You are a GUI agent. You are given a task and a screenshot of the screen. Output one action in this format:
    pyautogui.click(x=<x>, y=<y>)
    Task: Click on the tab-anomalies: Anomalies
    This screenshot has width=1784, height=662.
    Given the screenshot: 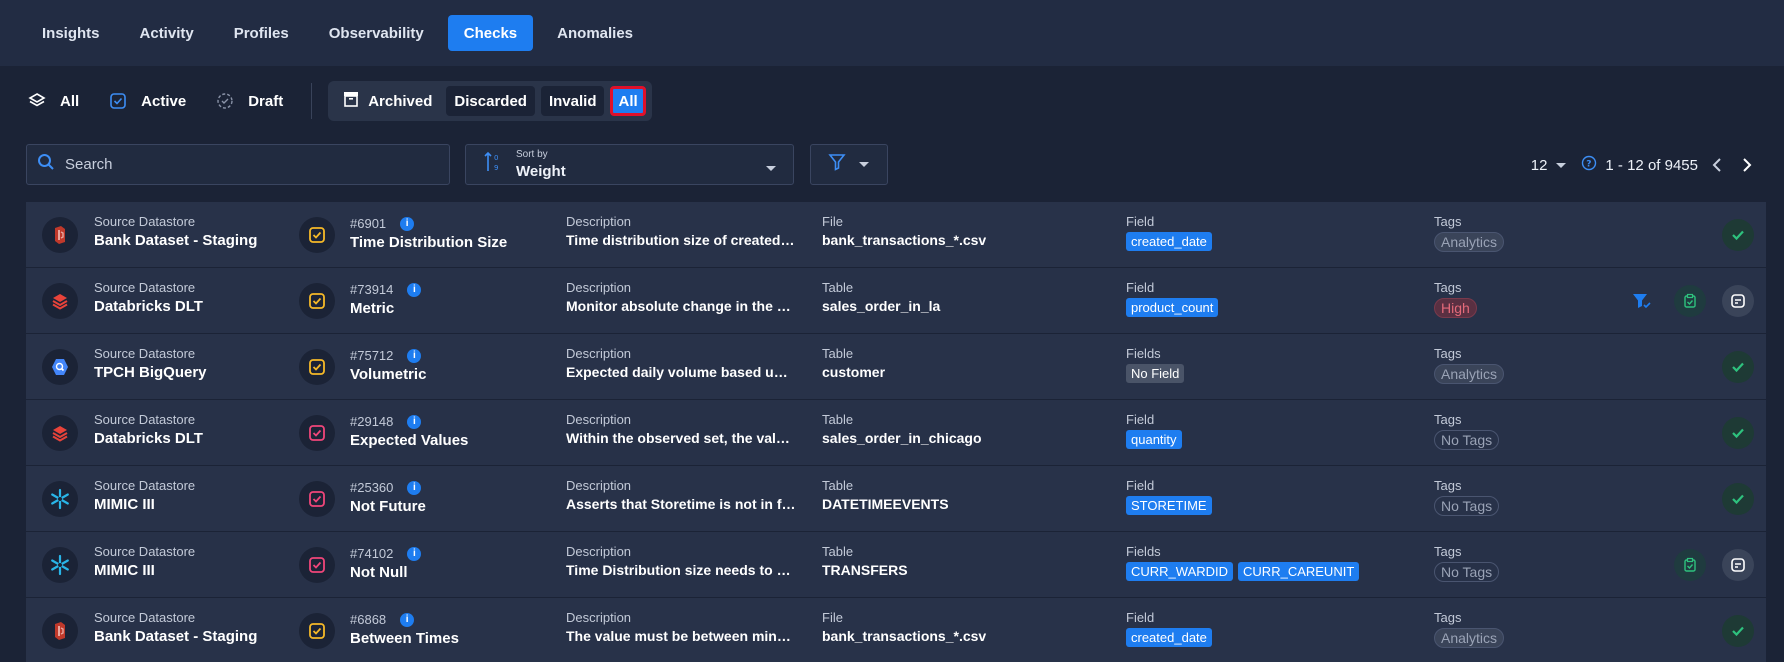 What is the action you would take?
    pyautogui.click(x=595, y=33)
    